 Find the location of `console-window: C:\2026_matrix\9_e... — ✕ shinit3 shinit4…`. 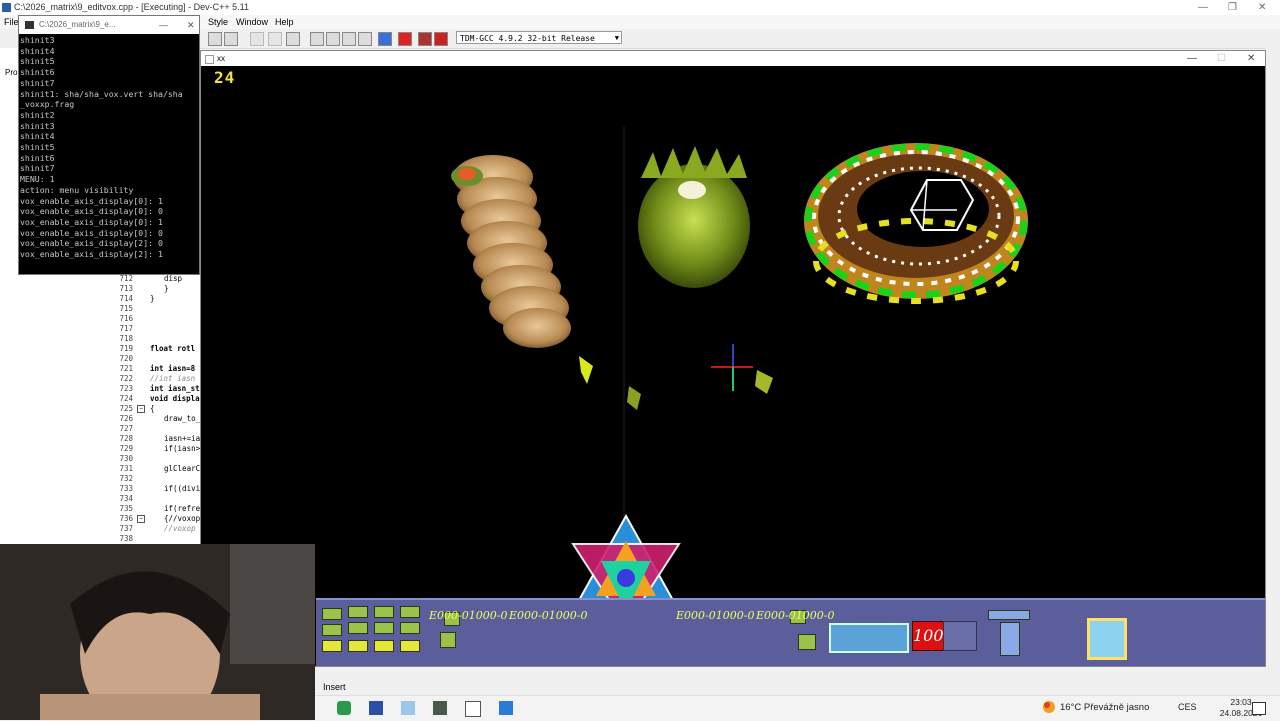

console-window: C:\2026_matrix\9_e... — ✕ shinit3 shinit4… is located at coordinates (109, 145).